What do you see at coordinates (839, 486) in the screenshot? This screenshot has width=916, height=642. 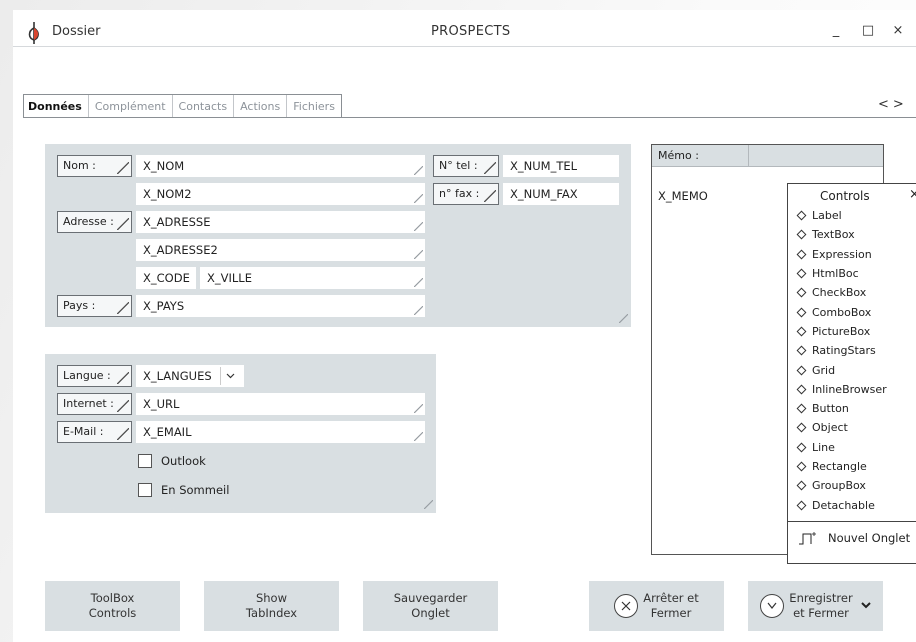 I see `control-item-label: GroupBox` at bounding box center [839, 486].